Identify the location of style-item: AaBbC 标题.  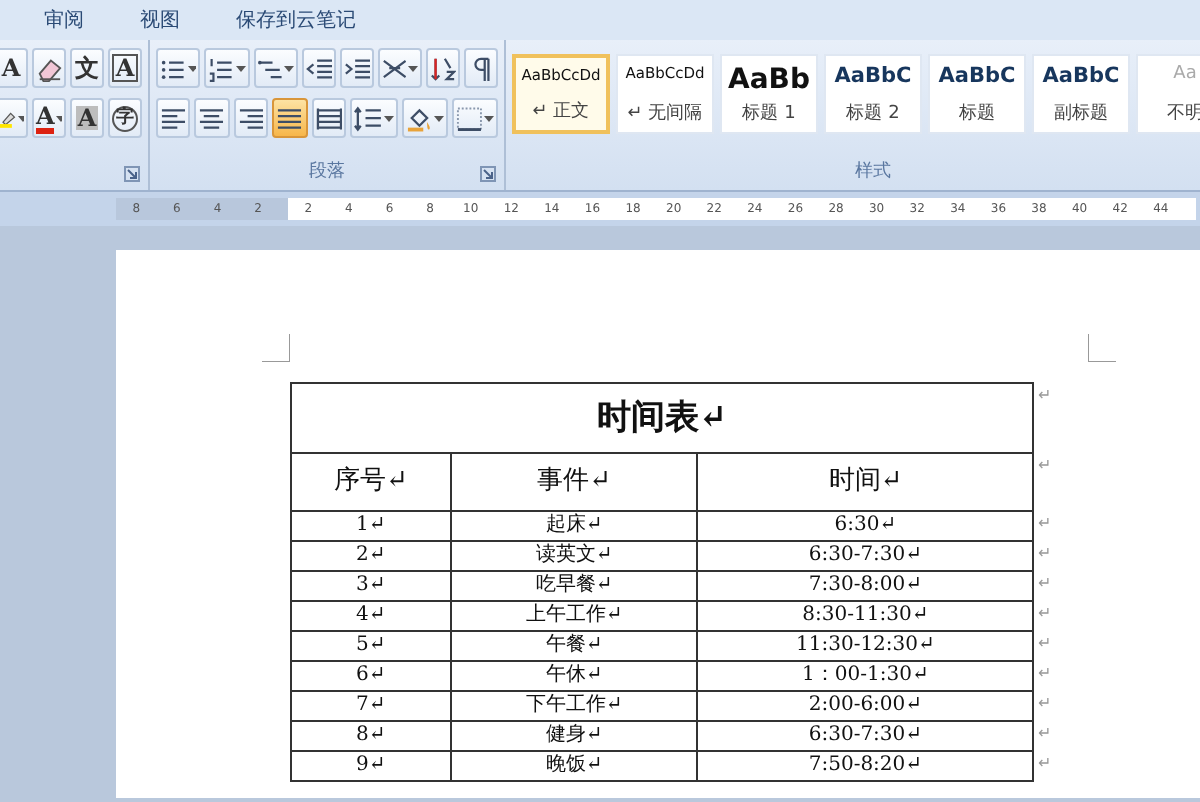
(977, 94).